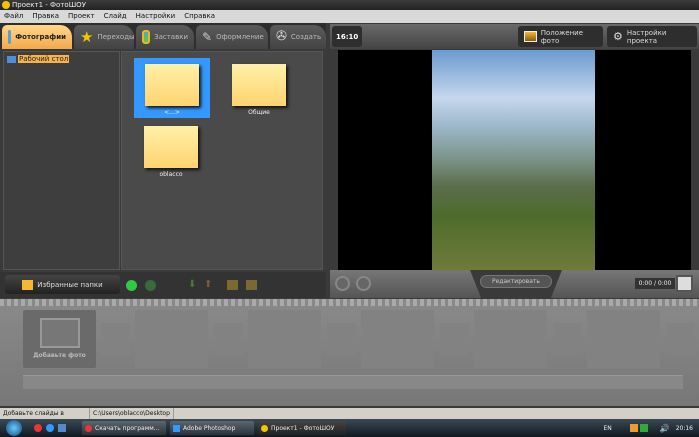 This screenshot has width=699, height=437. Describe the element at coordinates (171, 174) in the screenshot. I see `folder-name: oblacco` at that location.